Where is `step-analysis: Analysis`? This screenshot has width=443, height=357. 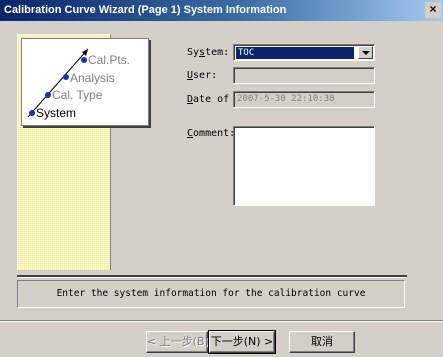 step-analysis: Analysis is located at coordinates (92, 78).